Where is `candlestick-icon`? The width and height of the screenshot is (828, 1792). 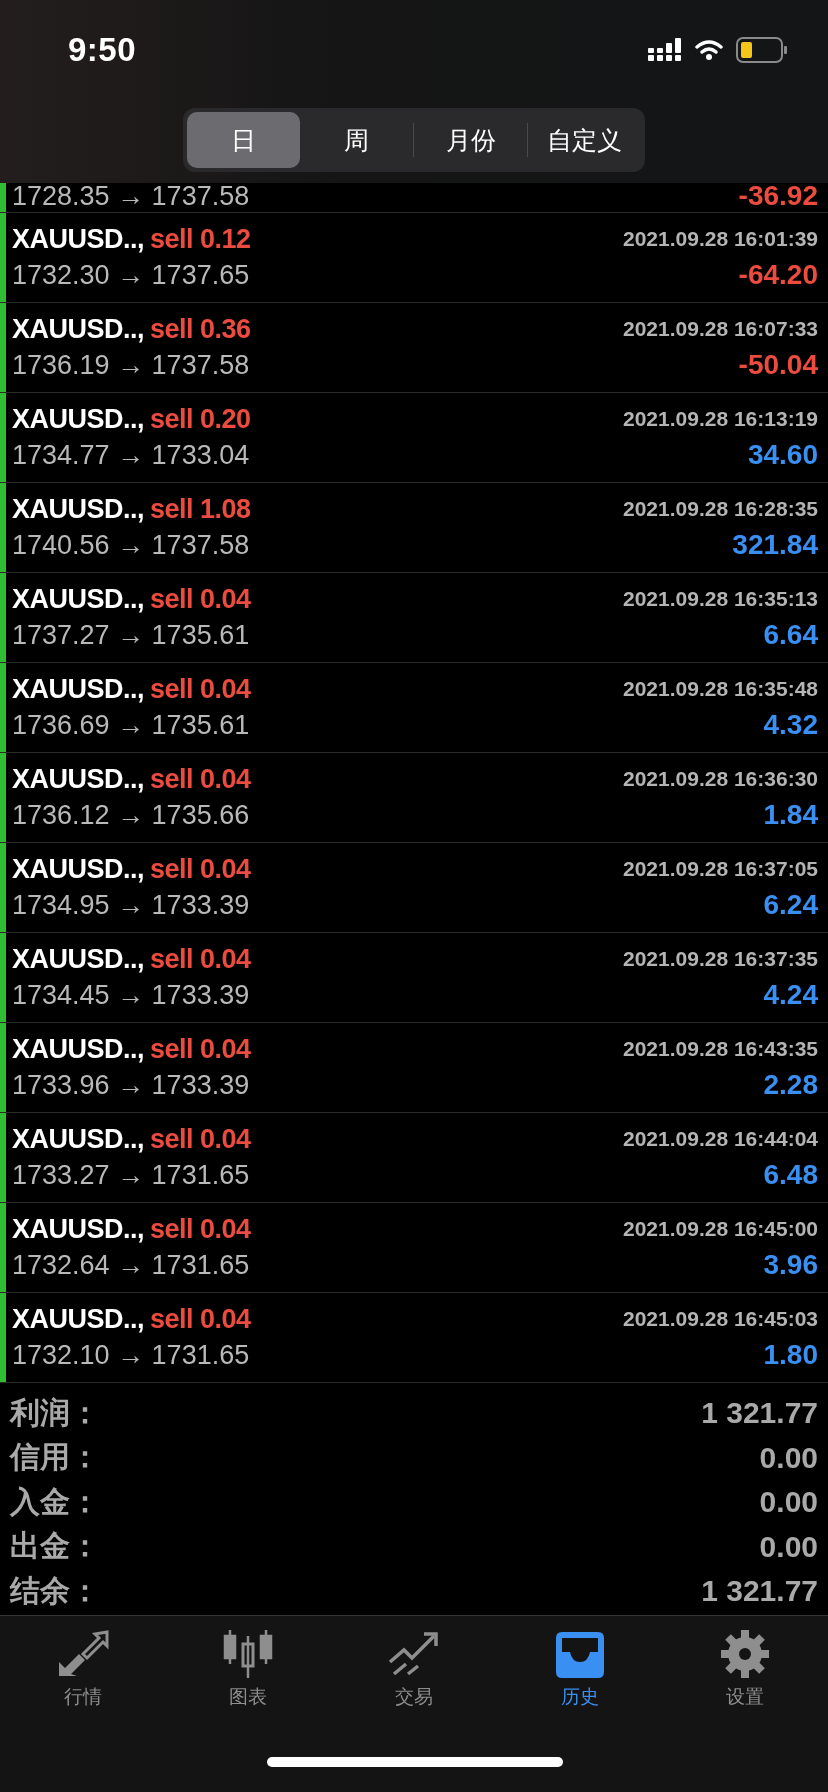 candlestick-icon is located at coordinates (248, 1654).